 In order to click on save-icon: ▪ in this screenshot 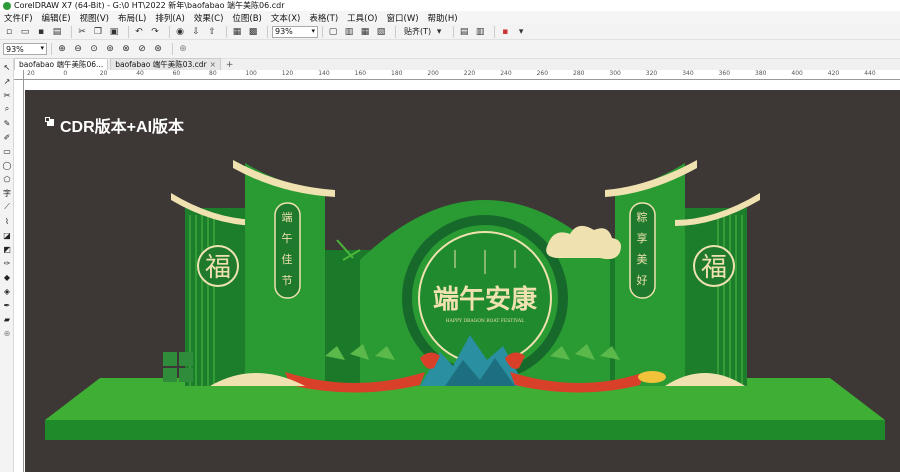, I will do `click(41, 32)`.